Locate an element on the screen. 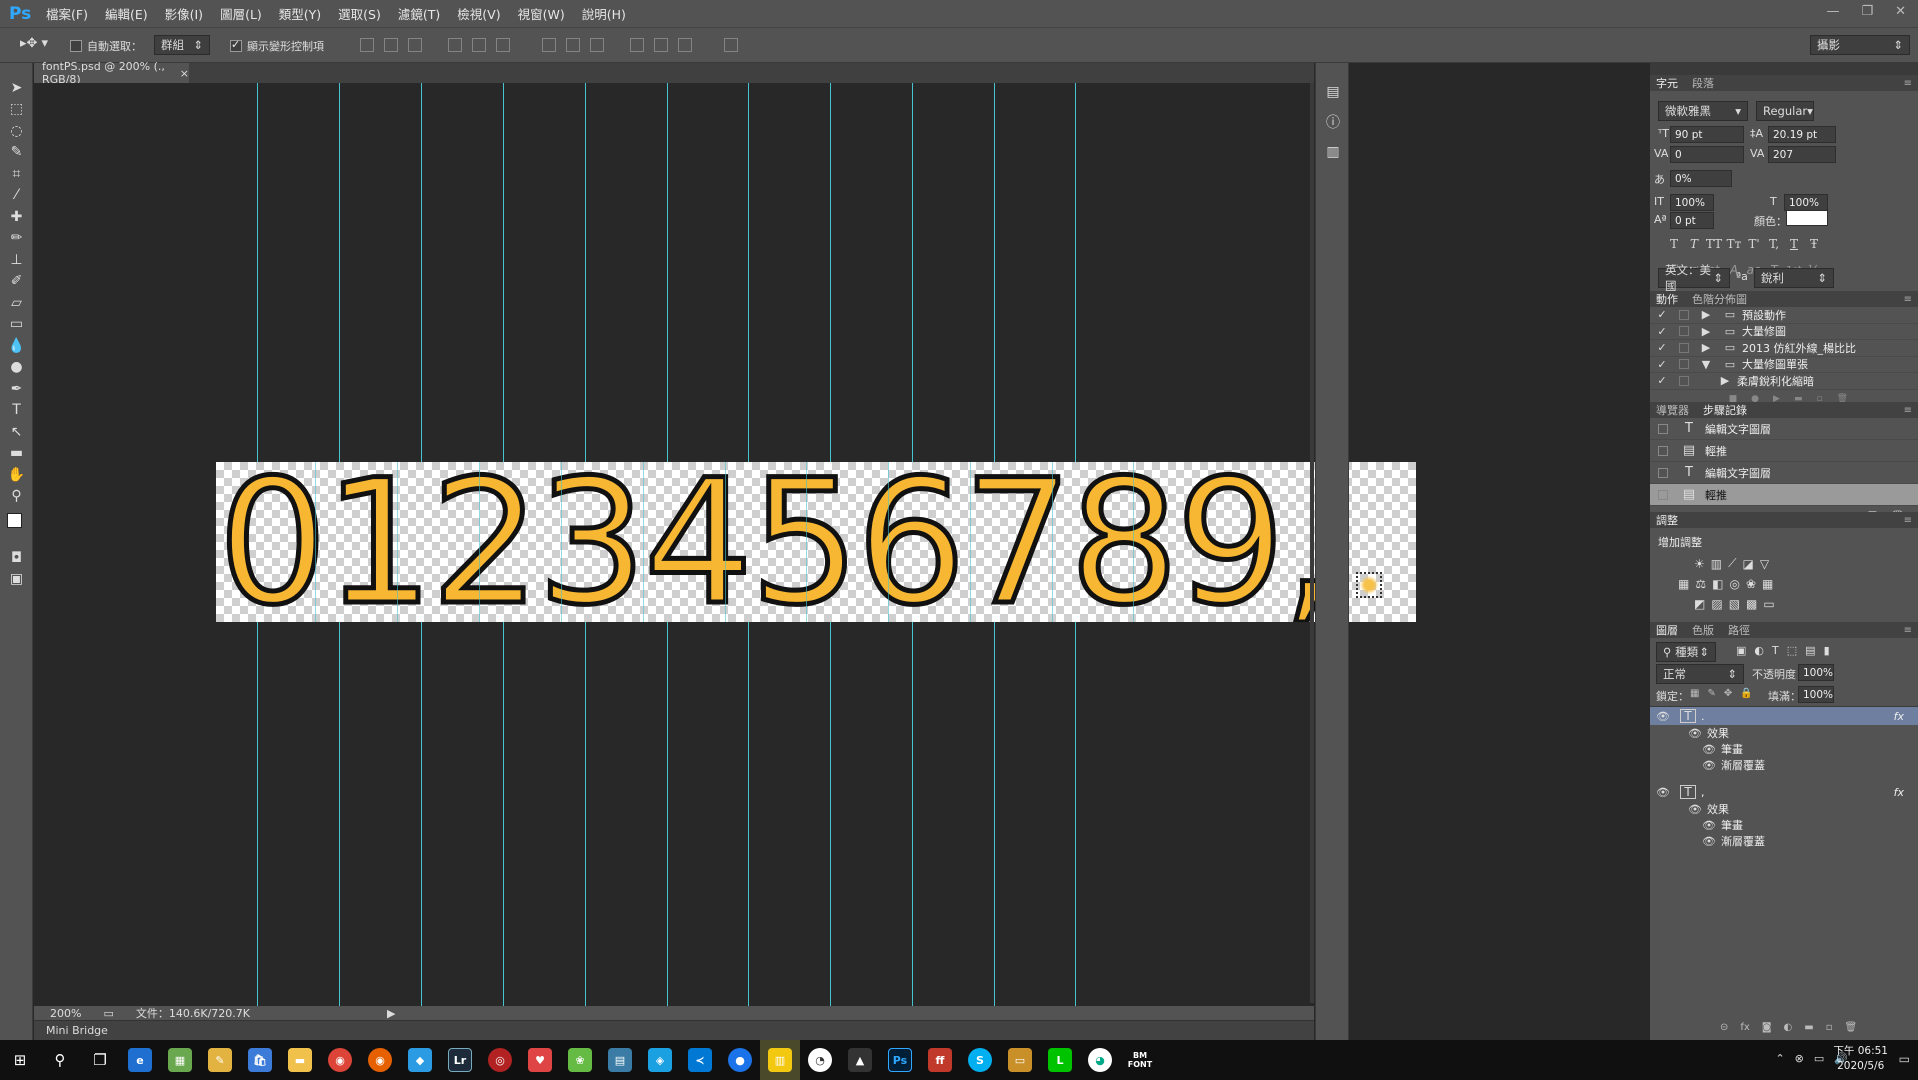 Image resolution: width=1918 pixels, height=1080 pixels. search-icon: ⚲ is located at coordinates (60, 1060).